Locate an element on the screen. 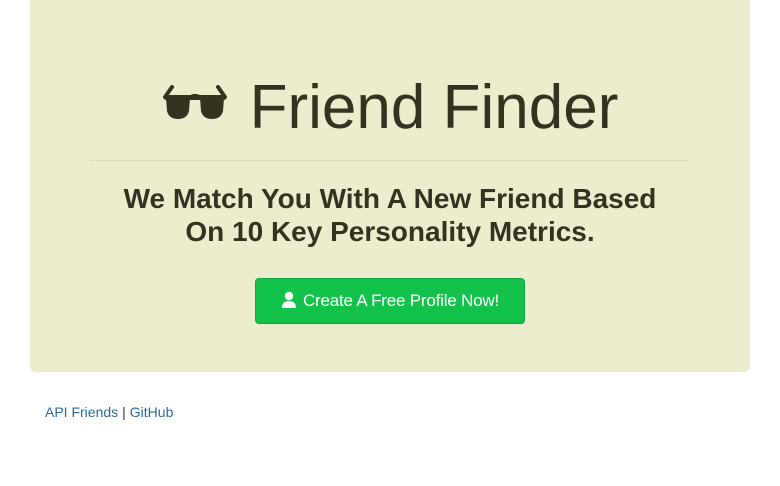 The width and height of the screenshot is (780, 486). github-link: GitHub is located at coordinates (152, 412).